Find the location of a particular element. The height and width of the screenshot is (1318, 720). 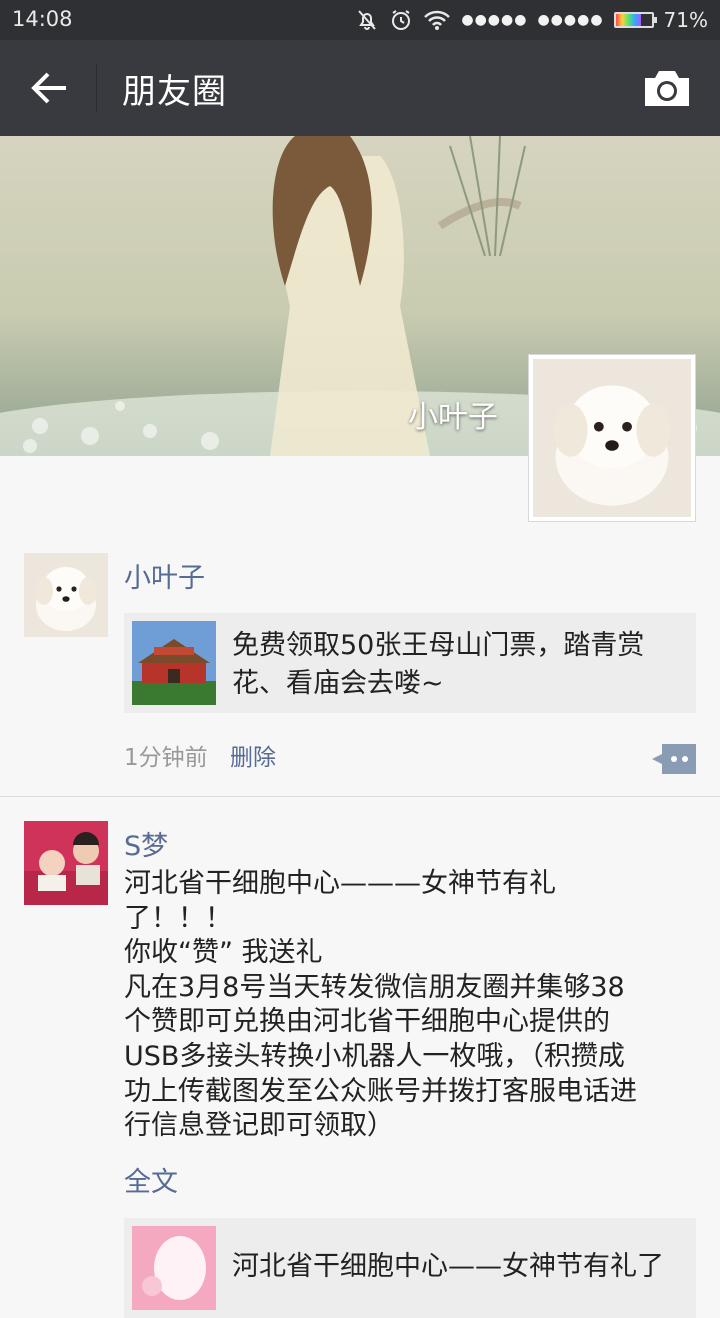

post-time: 1分钟前 is located at coordinates (166, 758).